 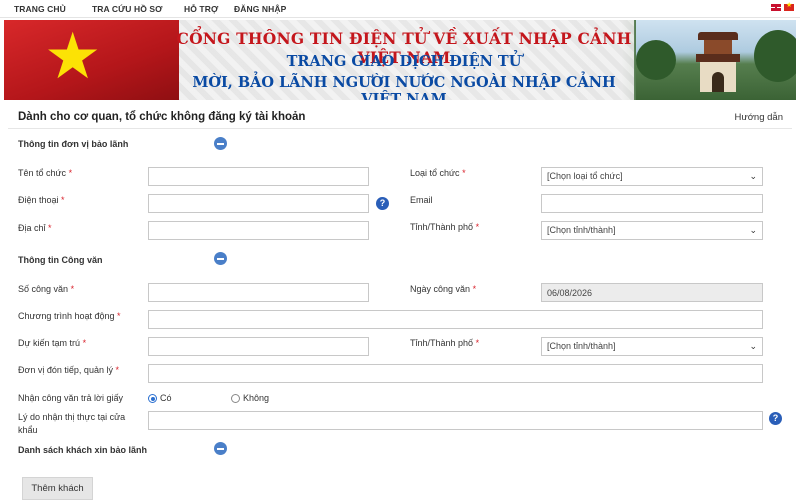 What do you see at coordinates (220, 143) in the screenshot?
I see `collapse-guarantor-icon` at bounding box center [220, 143].